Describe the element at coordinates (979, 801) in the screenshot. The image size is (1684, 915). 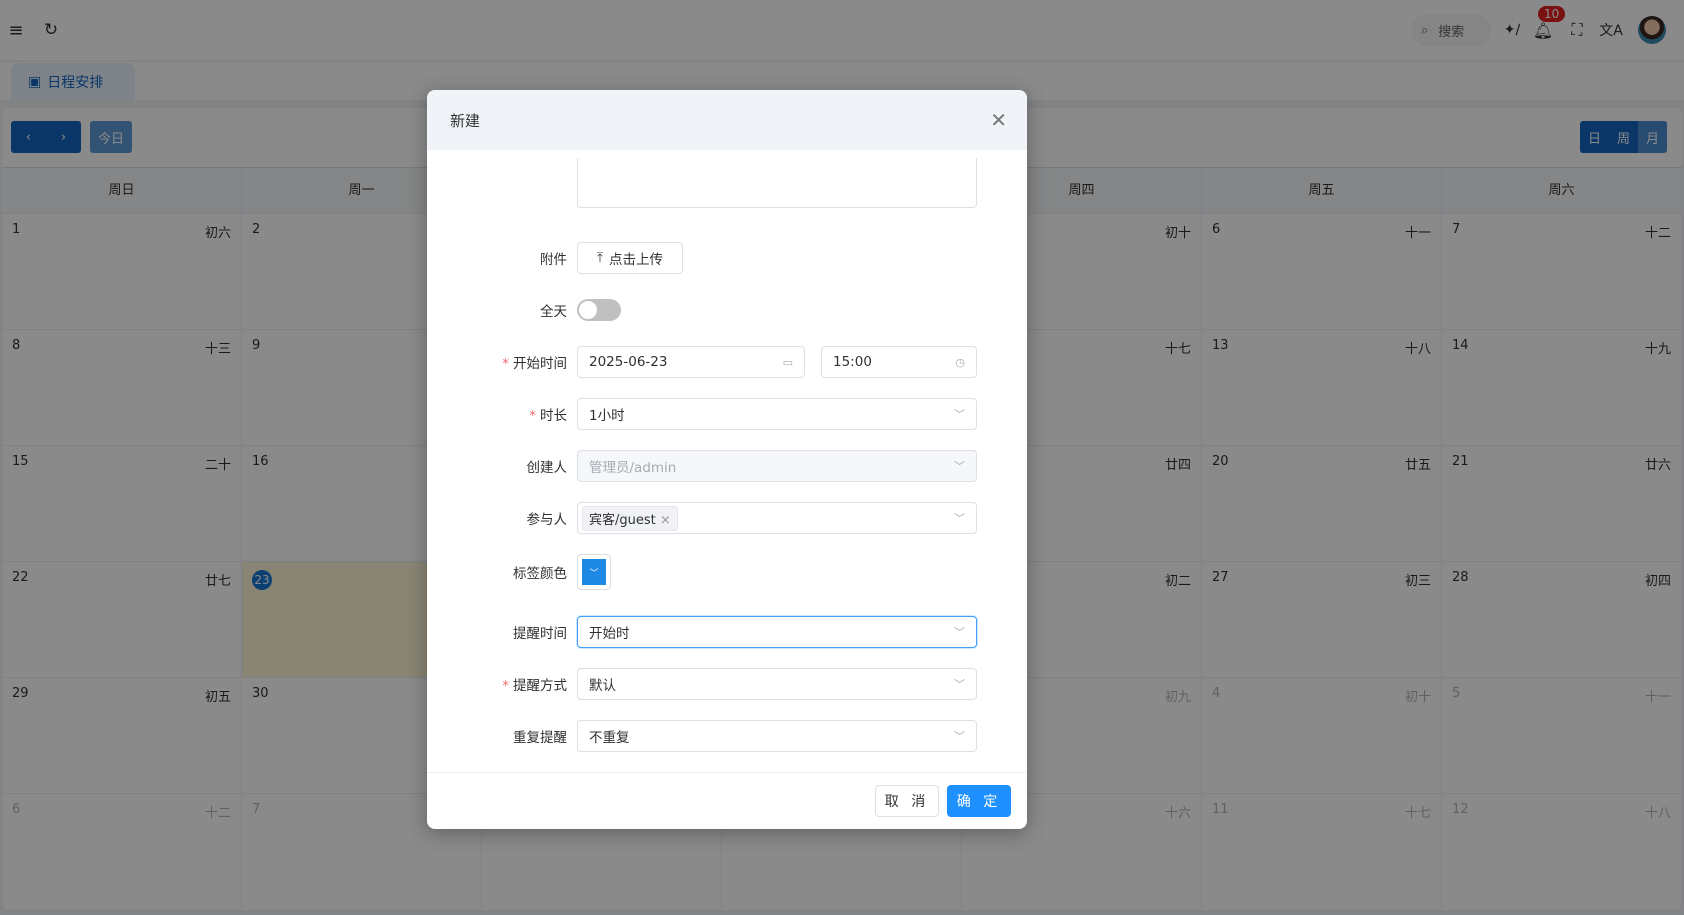
I see `ok-button: 确 定` at that location.